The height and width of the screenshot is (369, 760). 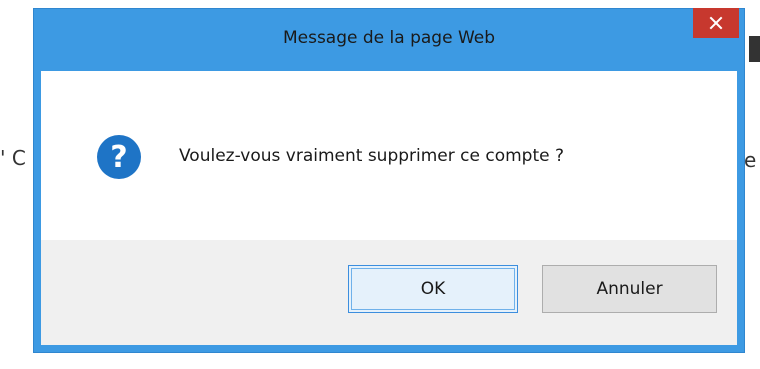 I want to click on background-dark-tab, so click(x=754, y=49).